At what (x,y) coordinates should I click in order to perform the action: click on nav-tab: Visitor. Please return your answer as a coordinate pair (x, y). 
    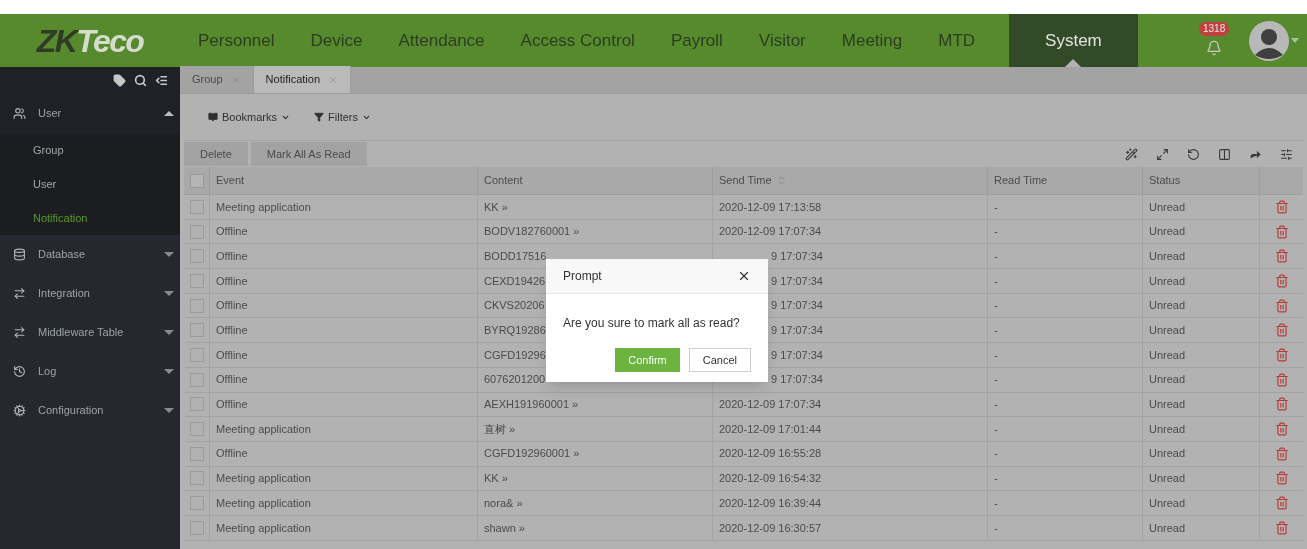
    Looking at the image, I should click on (782, 40).